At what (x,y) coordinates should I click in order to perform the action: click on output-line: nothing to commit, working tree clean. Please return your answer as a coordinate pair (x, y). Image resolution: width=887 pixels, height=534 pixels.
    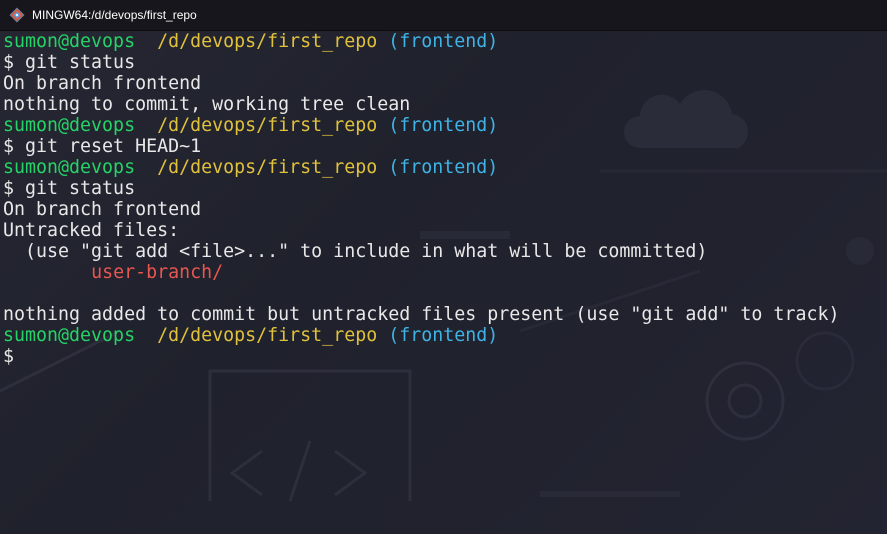
    Looking at the image, I should click on (207, 104).